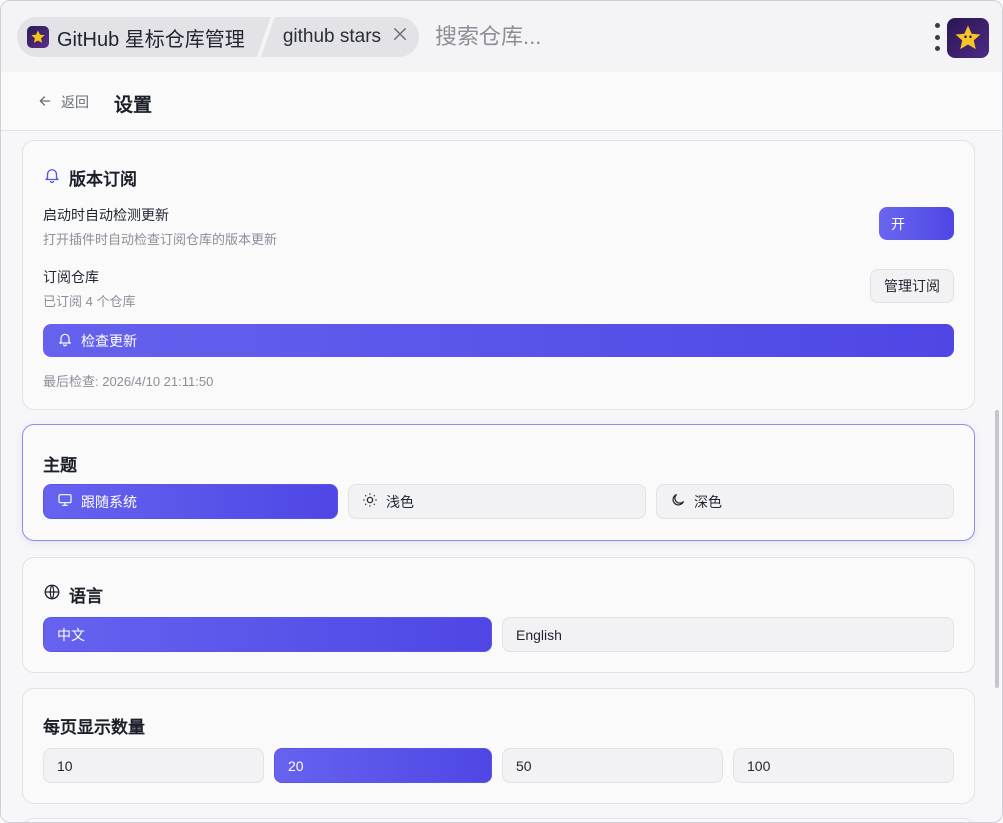  I want to click on close-icon, so click(400, 37).